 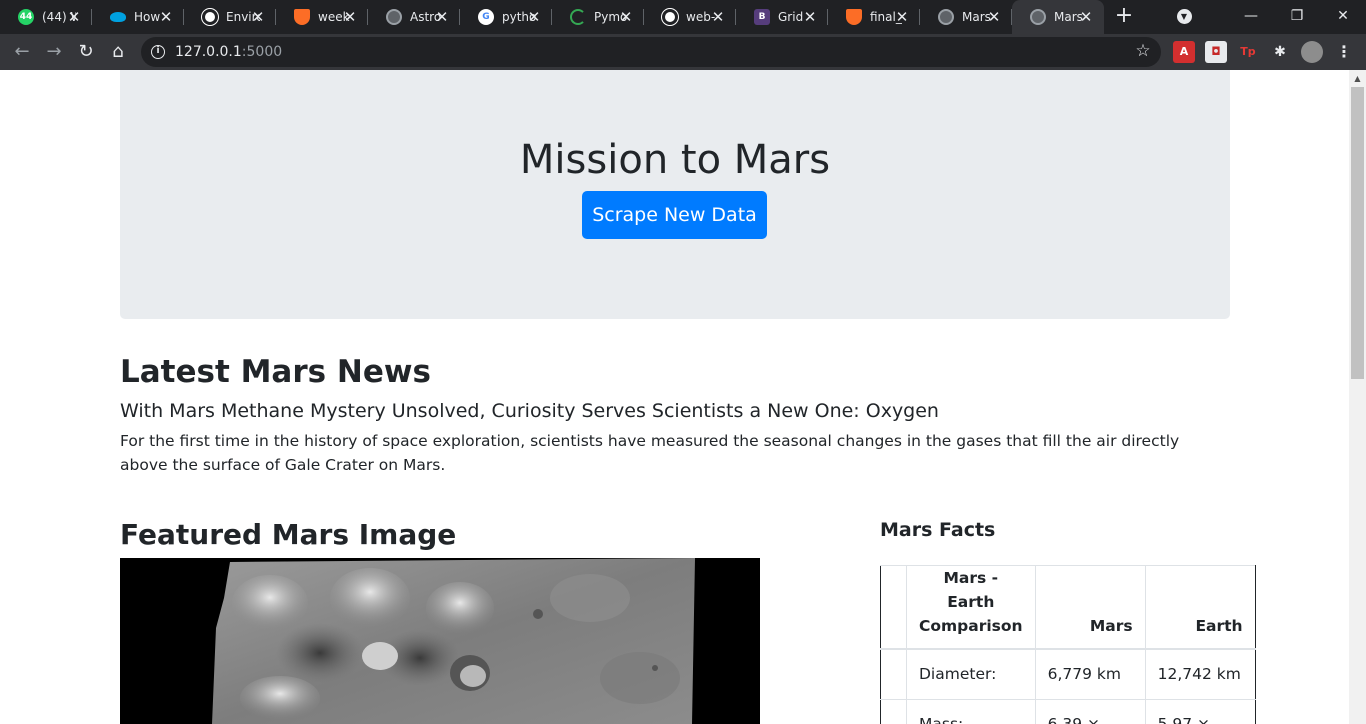 I want to click on table-header-row: Mars - Earth Comparison Mars Earth, so click(x=1068, y=607).